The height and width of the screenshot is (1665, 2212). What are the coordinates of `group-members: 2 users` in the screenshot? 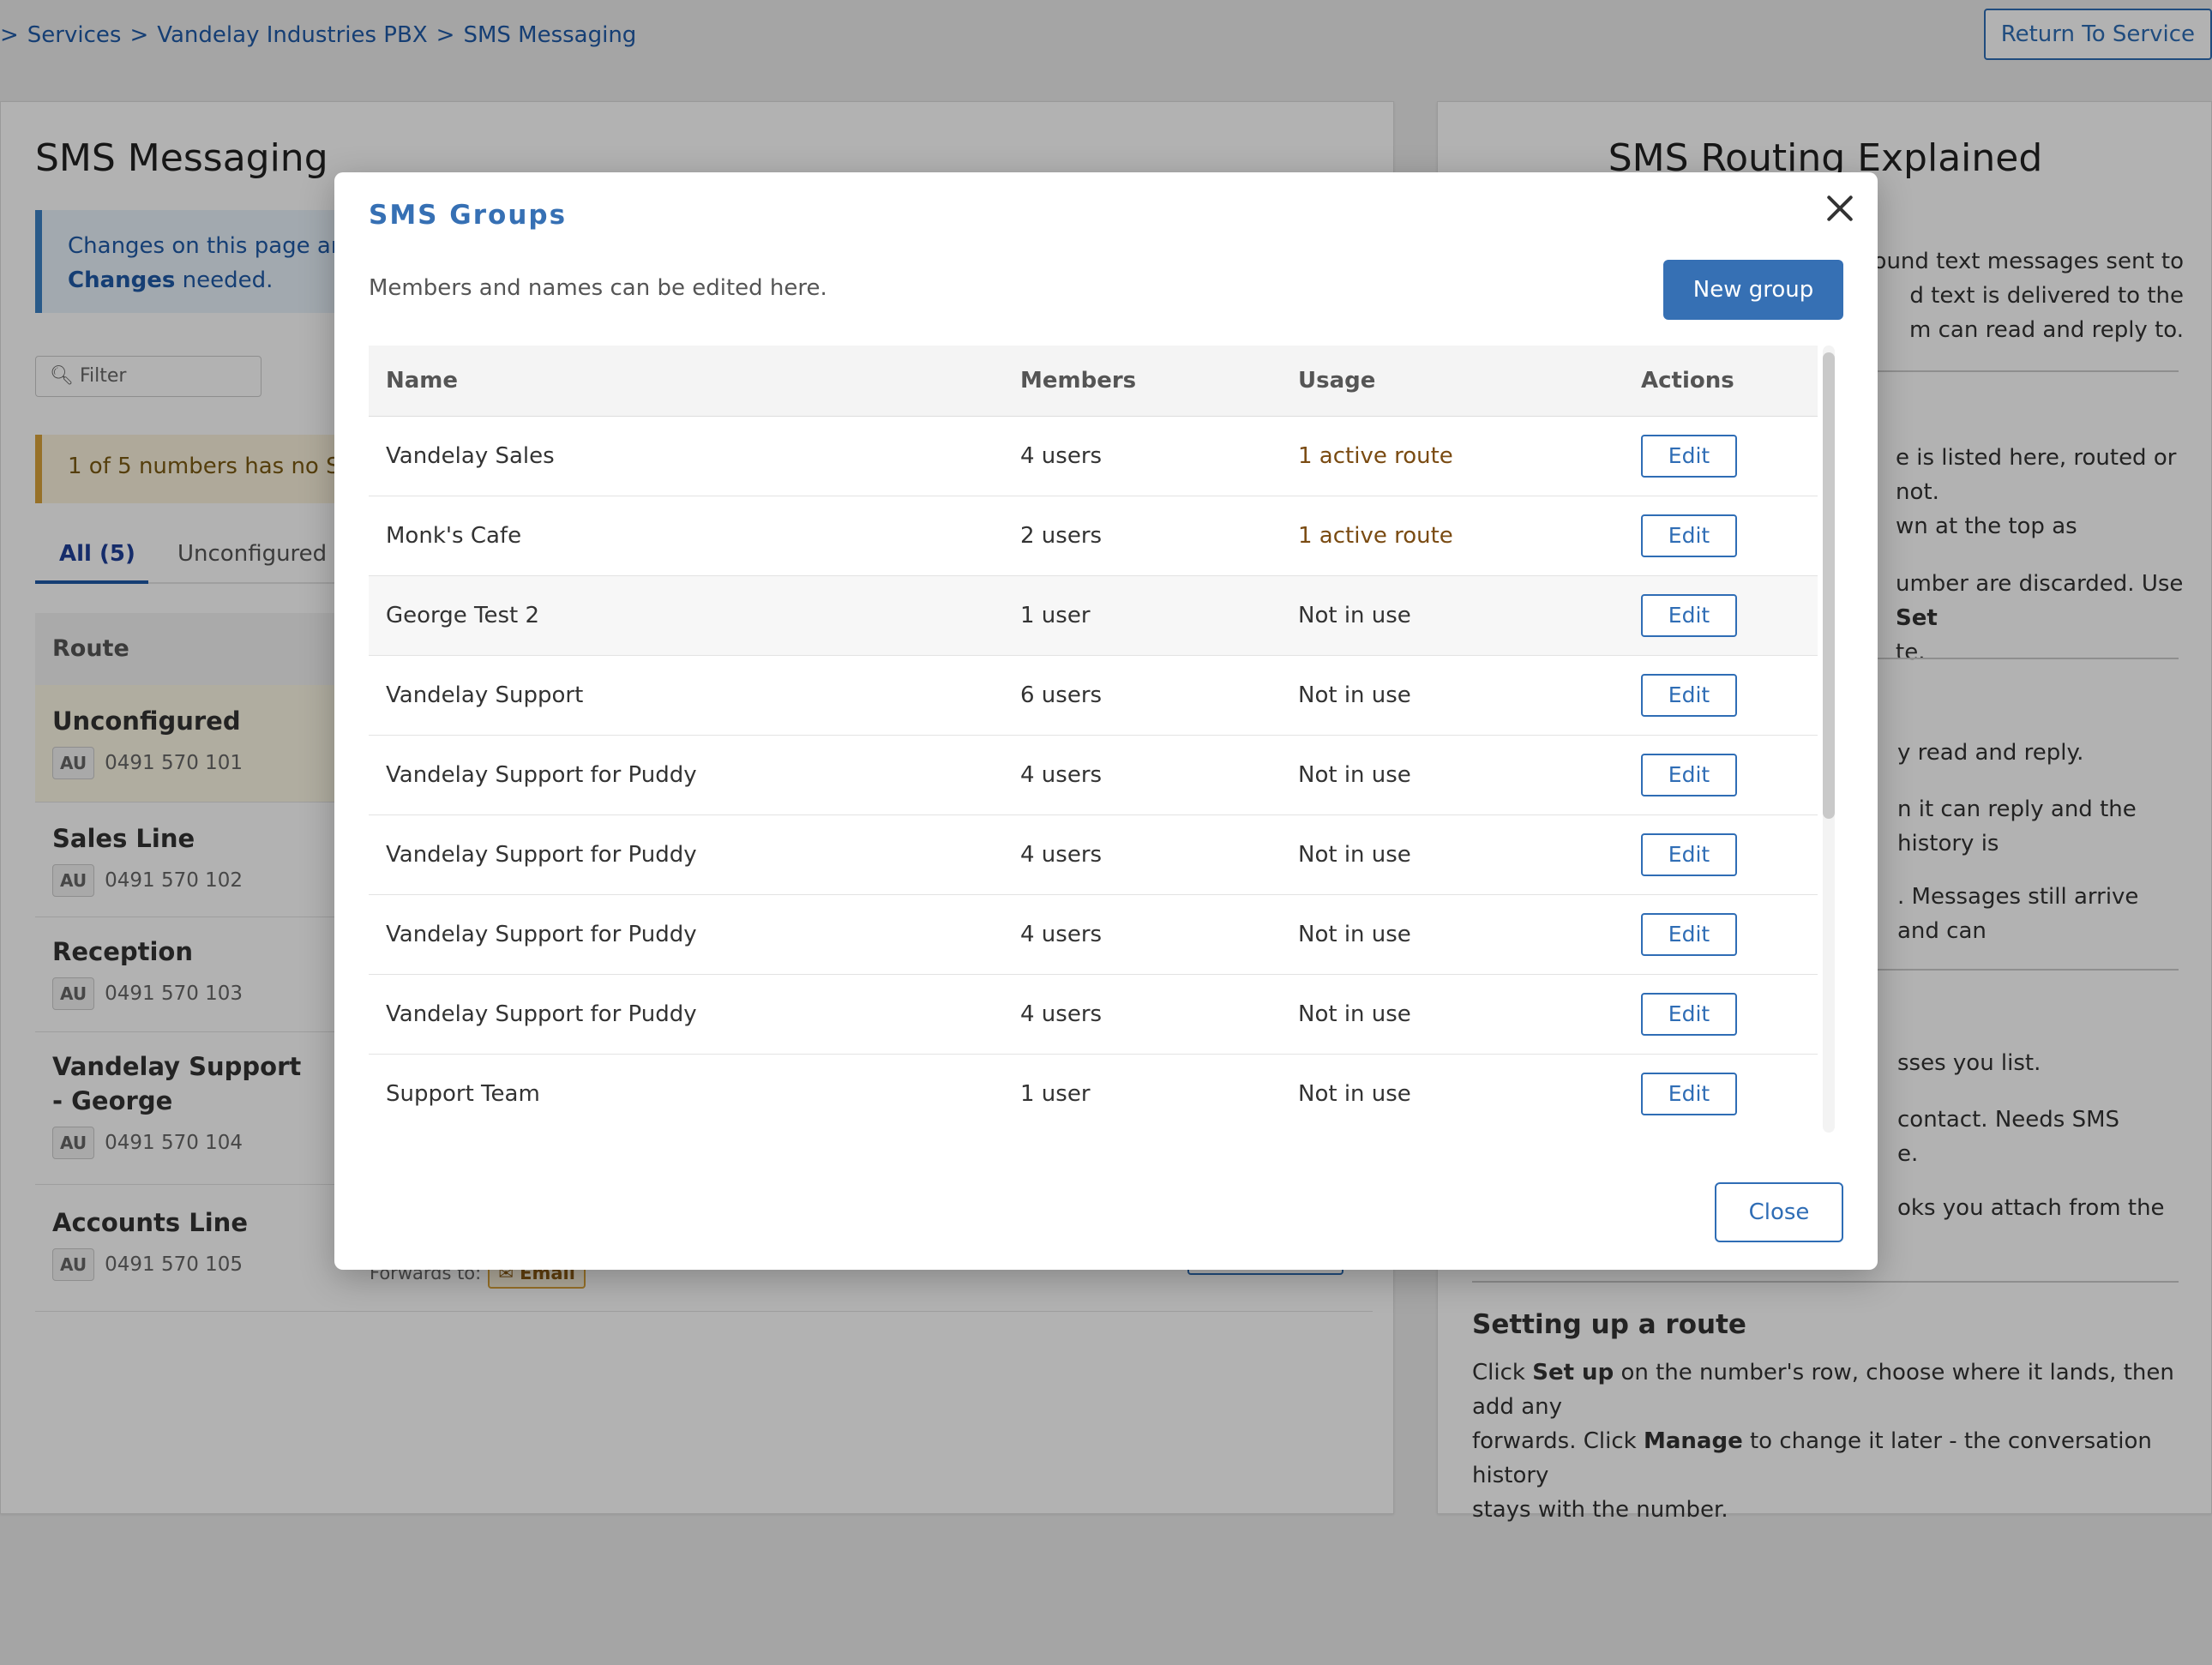 It's located at (1142, 536).